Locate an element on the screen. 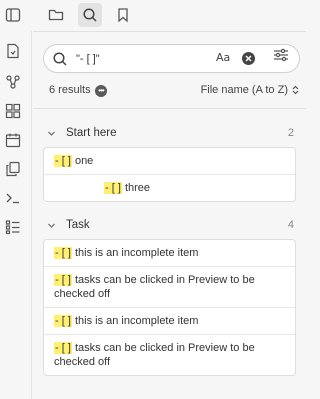 The width and height of the screenshot is (320, 399). tab-bookmarks is located at coordinates (123, 15).